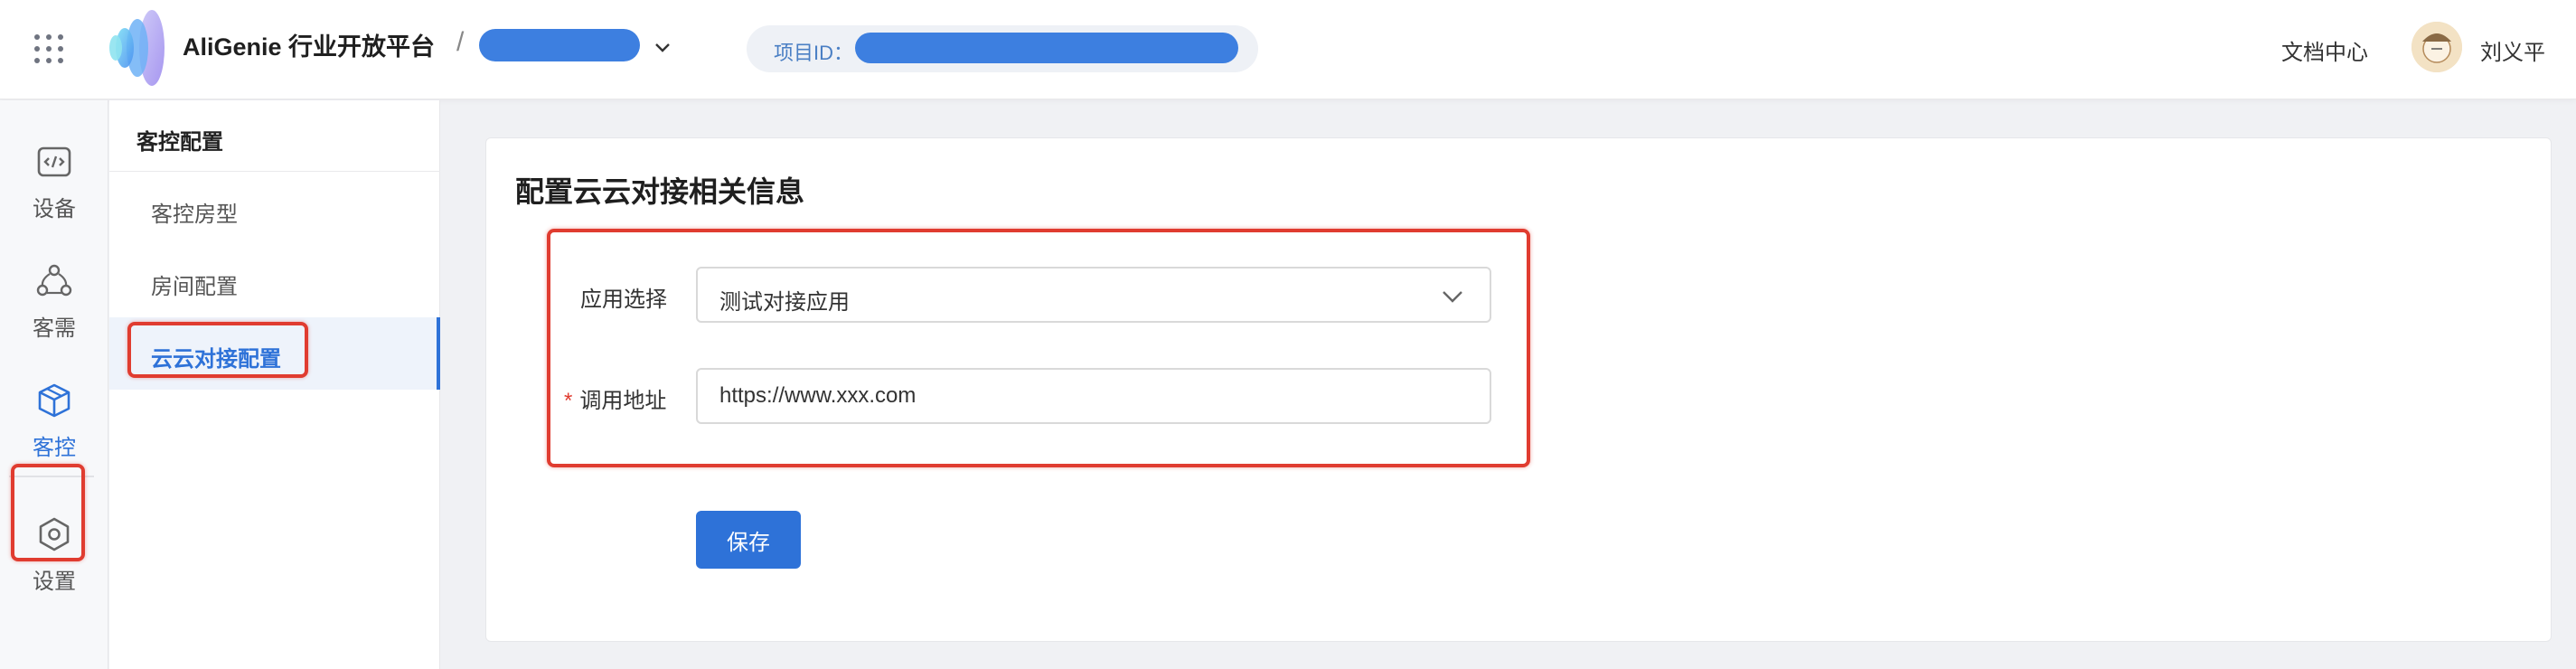 The image size is (2576, 669). Describe the element at coordinates (1288, 49) in the screenshot. I see `top-bar: AliGenie 行业开放平台 / 项目ID： 文档中心 刘义平` at that location.